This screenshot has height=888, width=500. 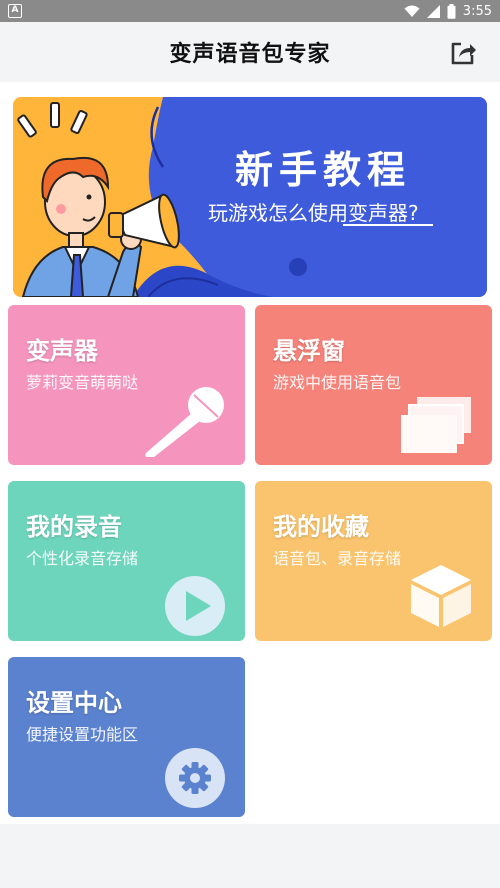 I want to click on card-subtitle: 游戏中使用语音包, so click(x=337, y=382).